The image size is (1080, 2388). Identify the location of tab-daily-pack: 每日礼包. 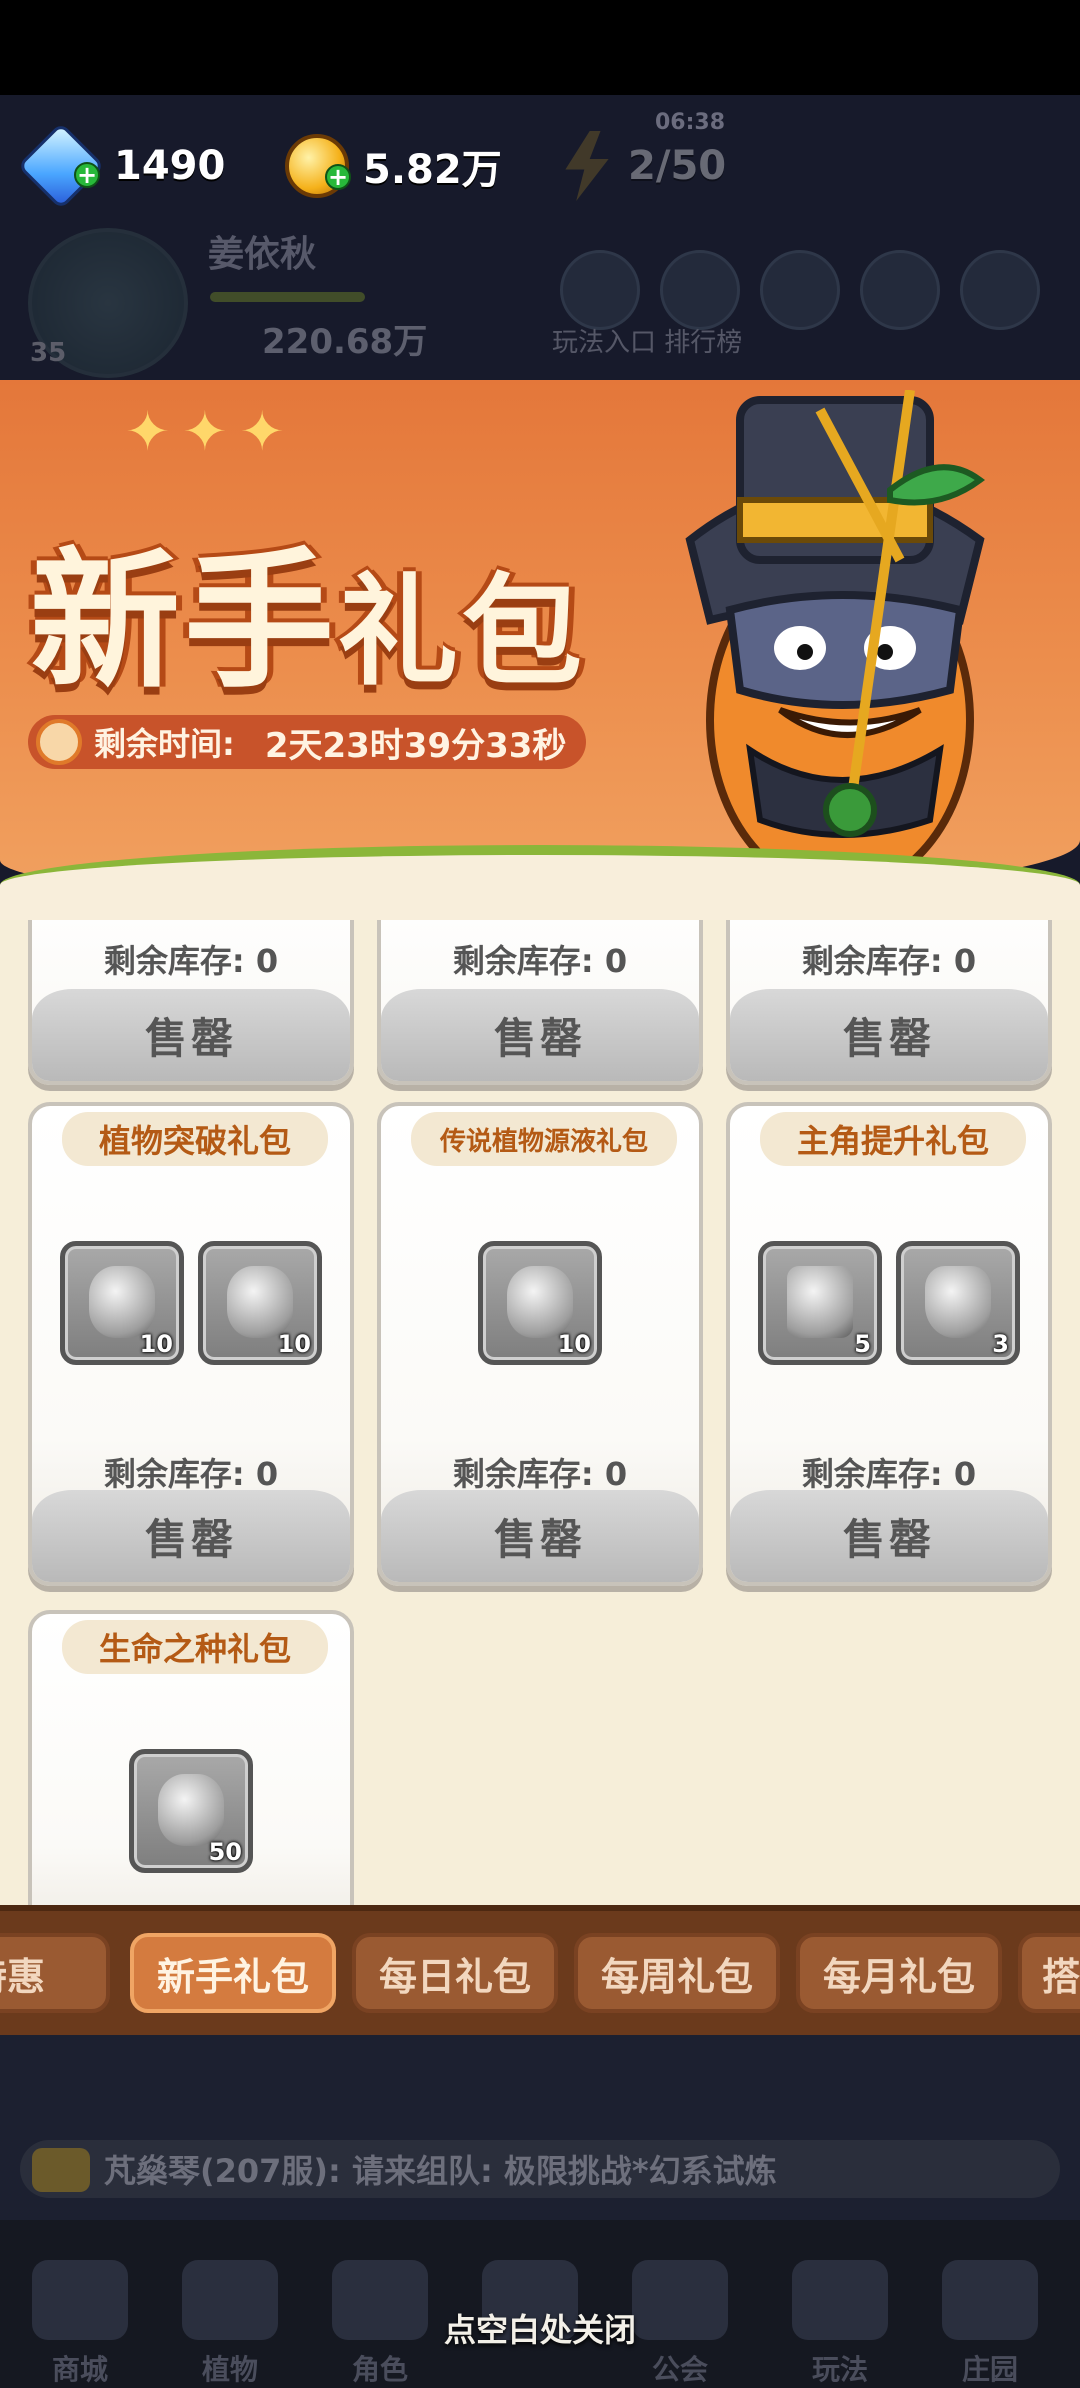
(455, 1973).